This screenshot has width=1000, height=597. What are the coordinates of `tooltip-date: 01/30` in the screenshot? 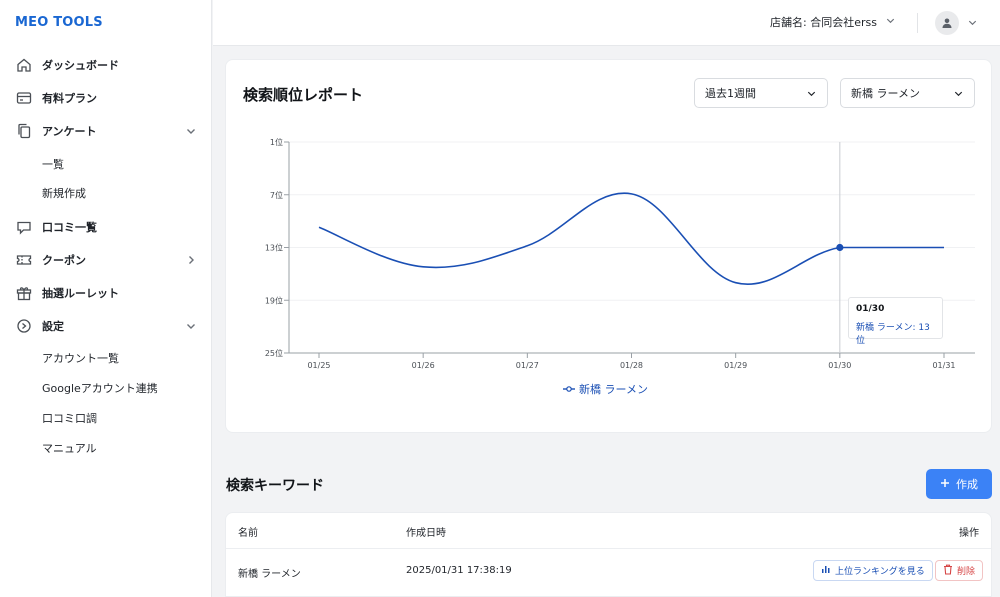 It's located at (870, 309).